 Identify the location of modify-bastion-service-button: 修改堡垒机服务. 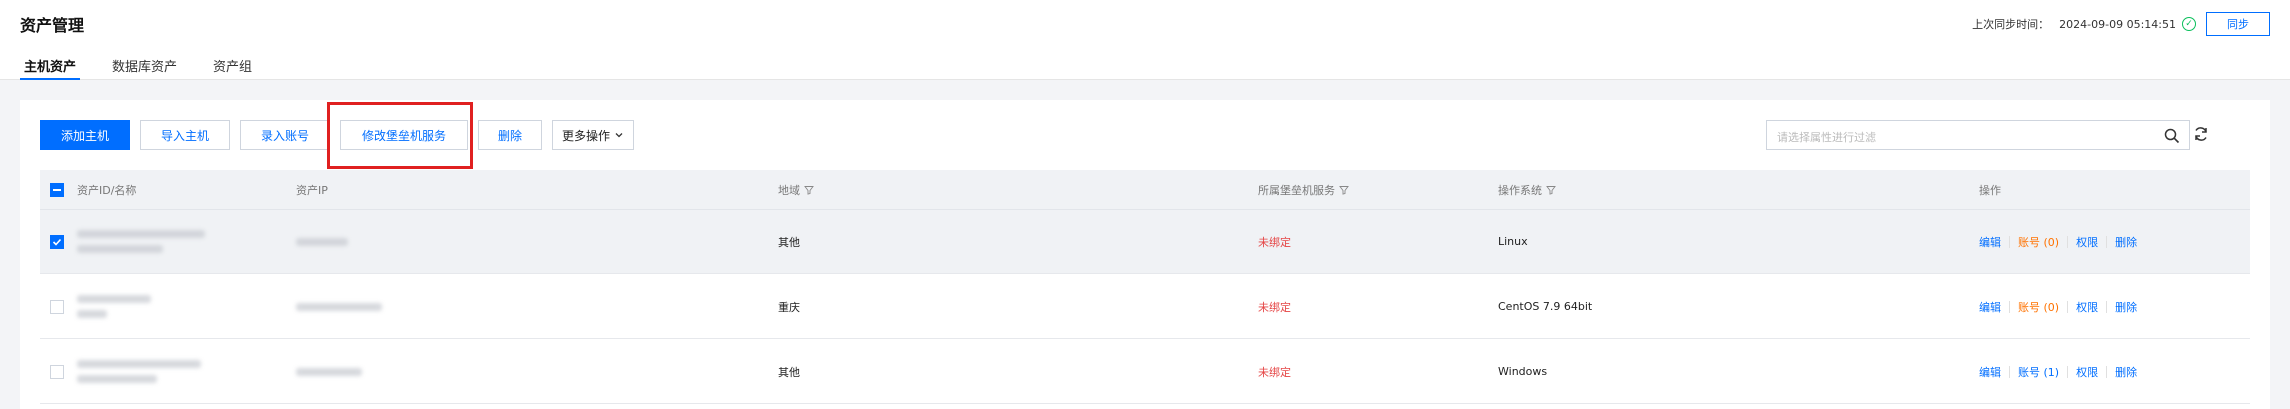
(404, 135).